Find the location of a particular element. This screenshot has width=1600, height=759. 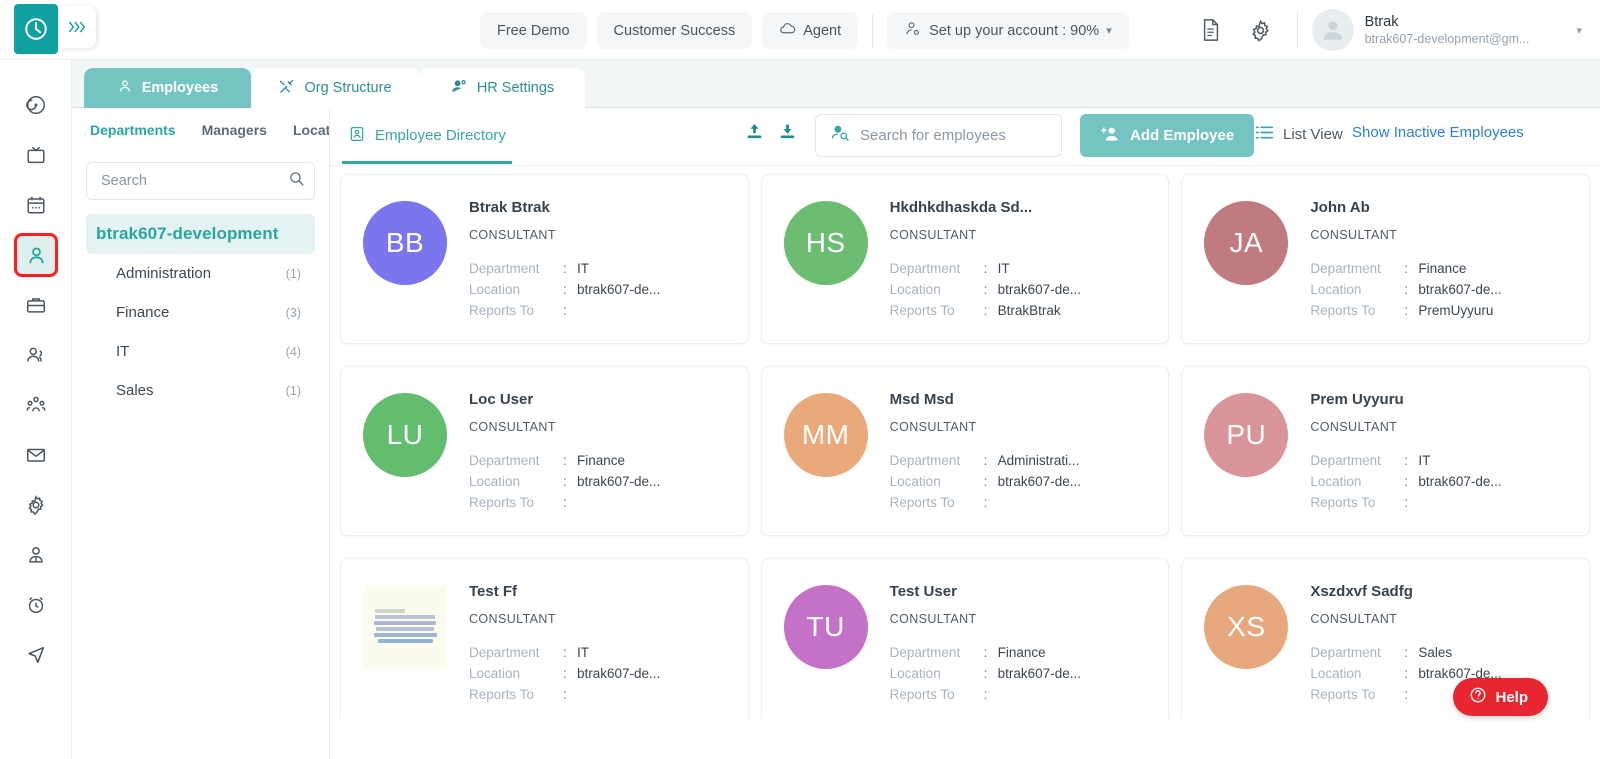

header-divider is located at coordinates (873, 30).